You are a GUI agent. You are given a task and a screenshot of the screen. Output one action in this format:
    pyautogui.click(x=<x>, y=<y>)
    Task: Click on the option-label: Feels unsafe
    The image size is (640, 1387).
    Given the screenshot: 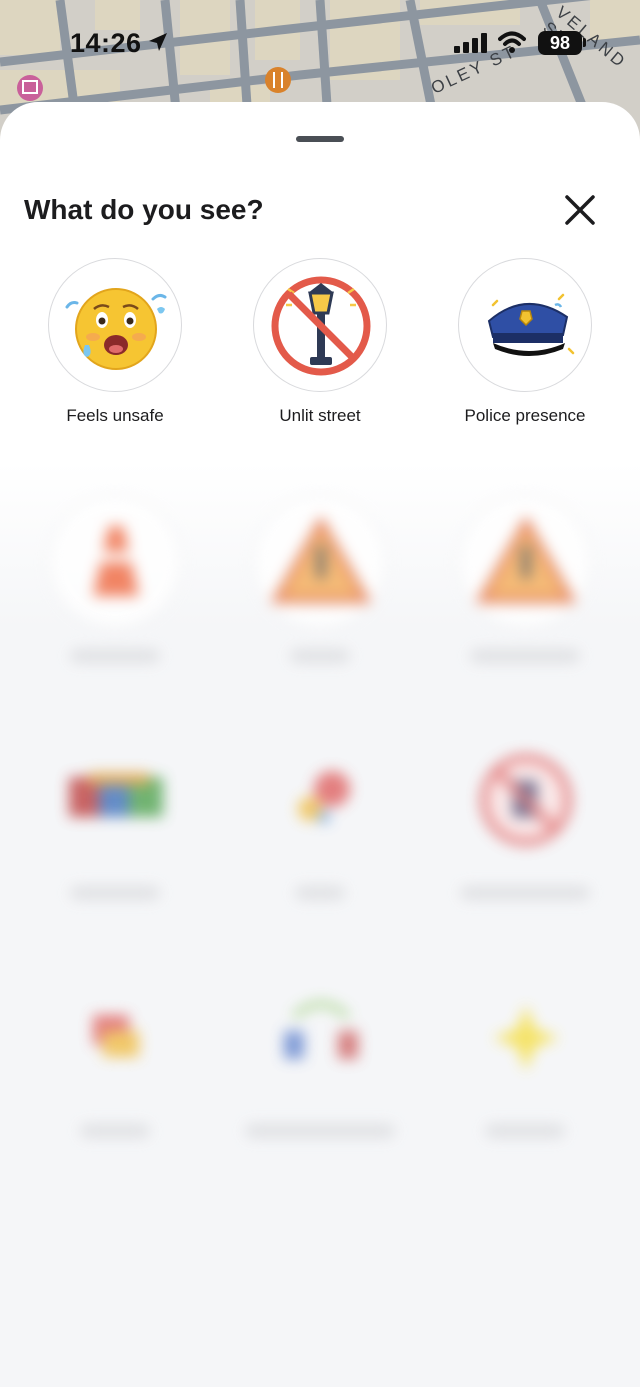 What is the action you would take?
    pyautogui.click(x=115, y=415)
    